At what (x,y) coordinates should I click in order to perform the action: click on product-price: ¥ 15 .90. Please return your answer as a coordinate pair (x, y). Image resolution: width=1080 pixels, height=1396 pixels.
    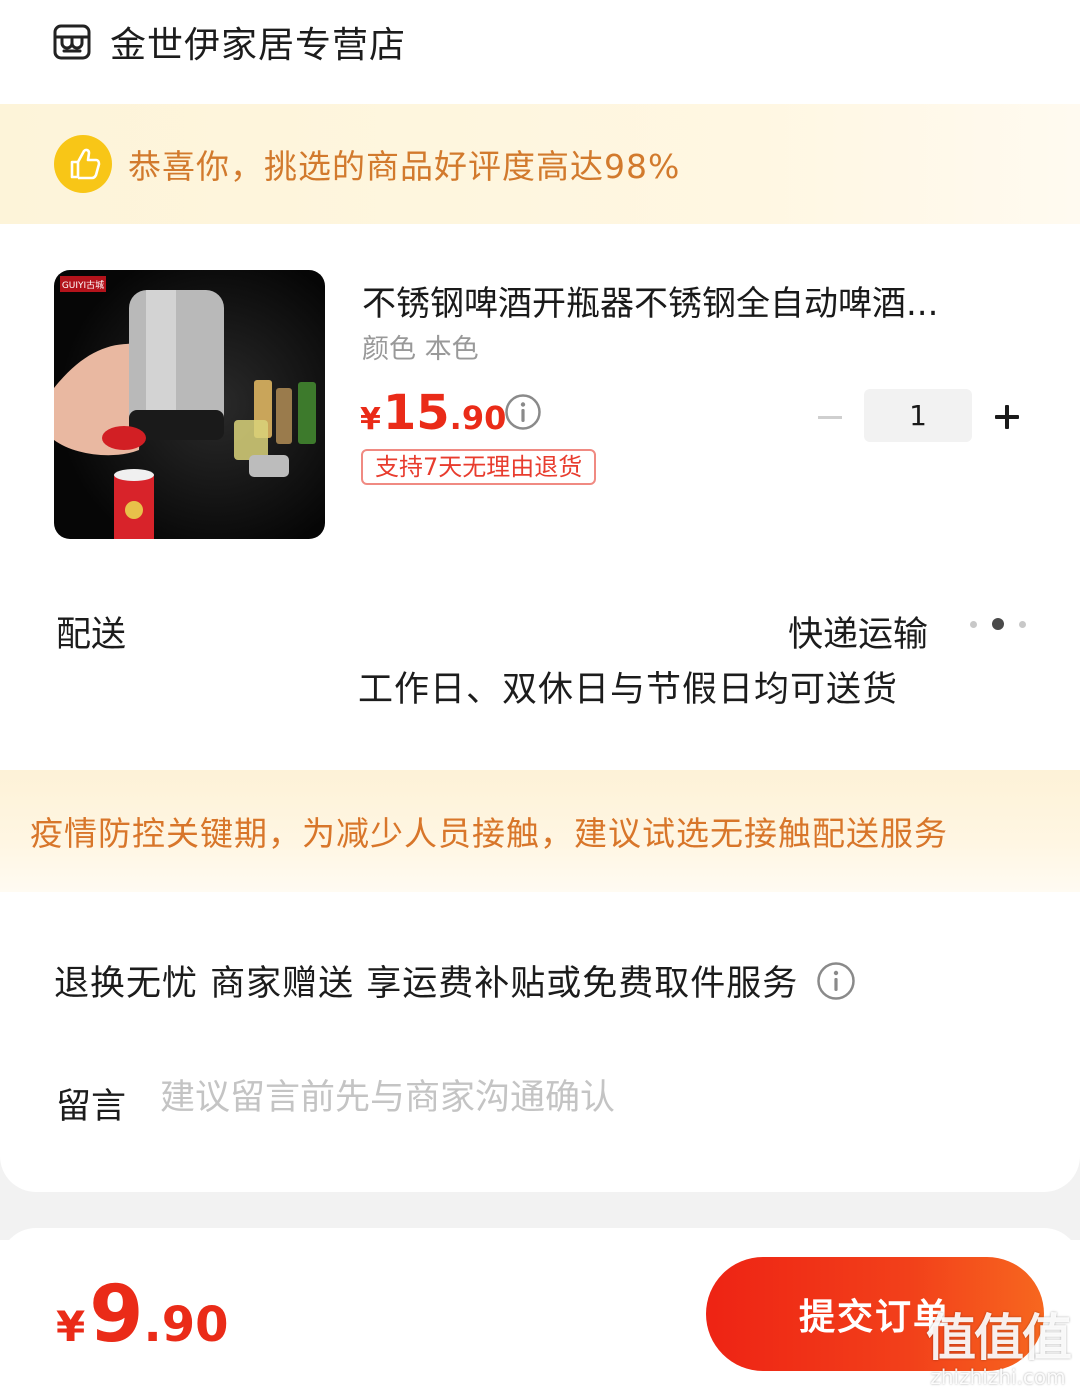
    Looking at the image, I should click on (433, 413).